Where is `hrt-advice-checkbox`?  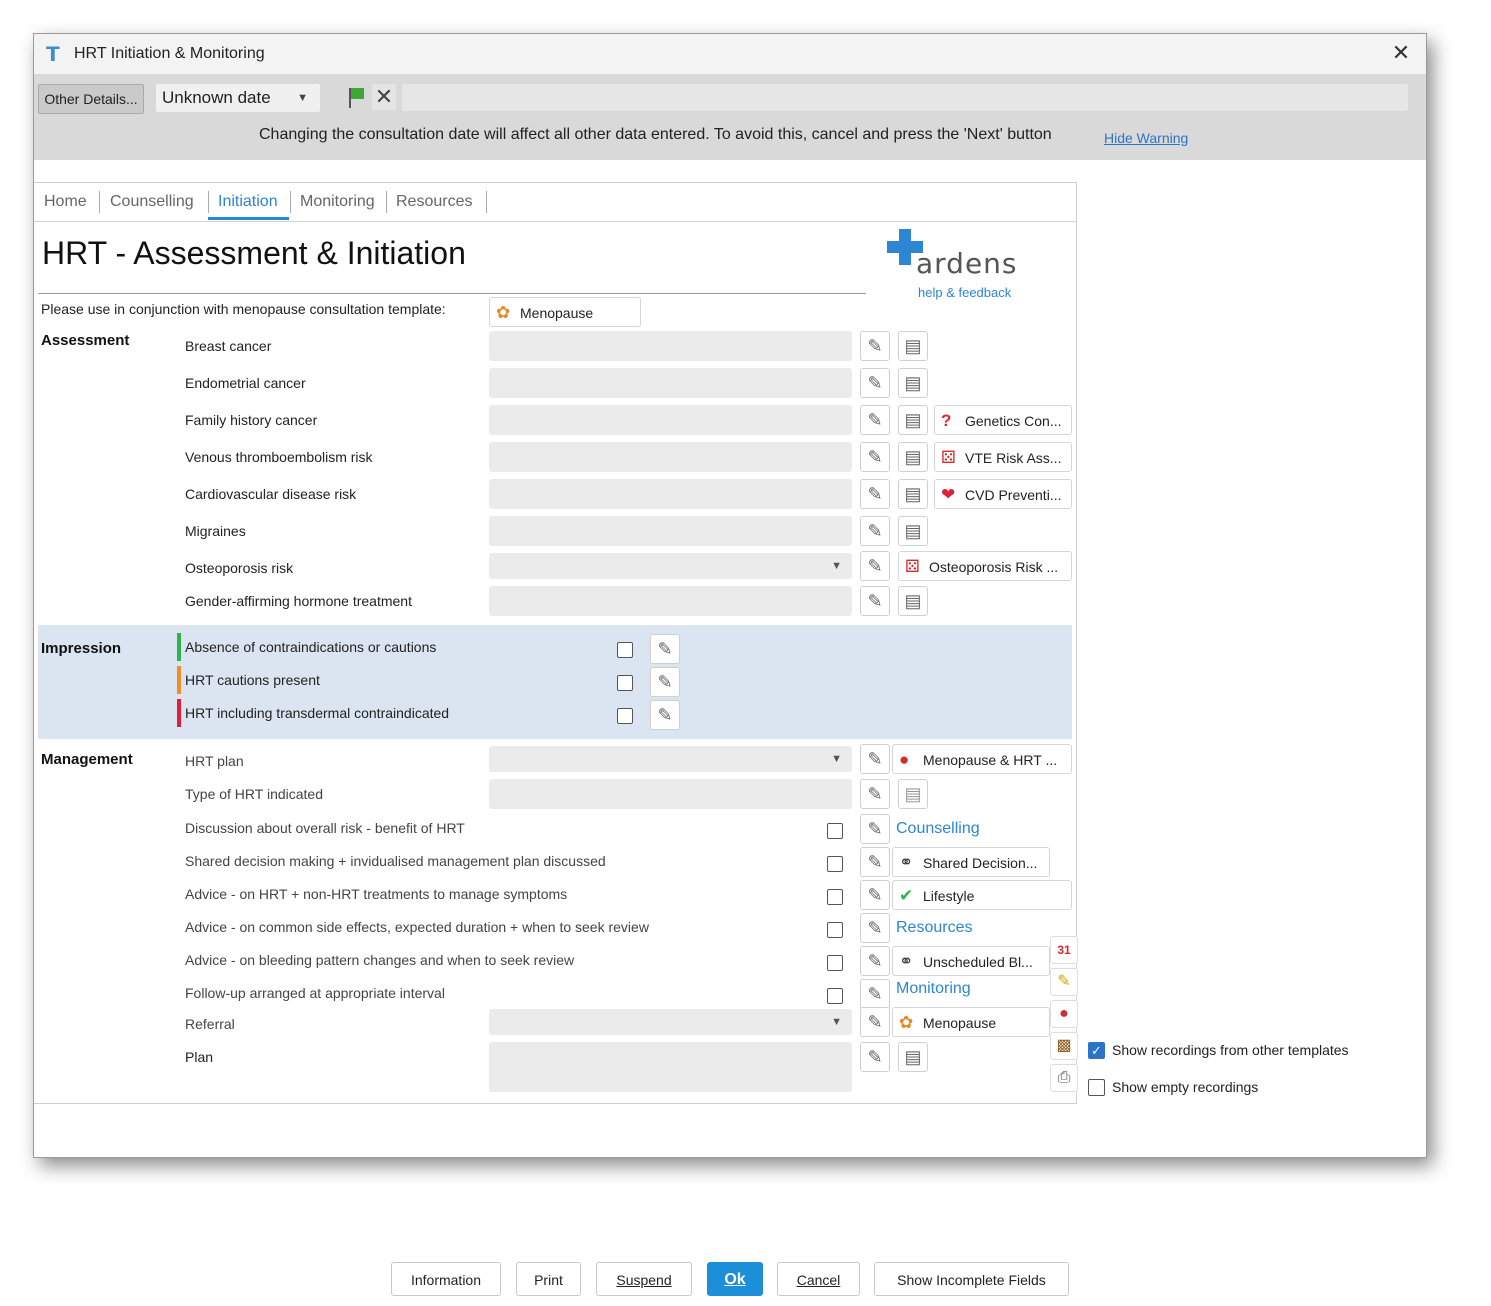
hrt-advice-checkbox is located at coordinates (835, 897).